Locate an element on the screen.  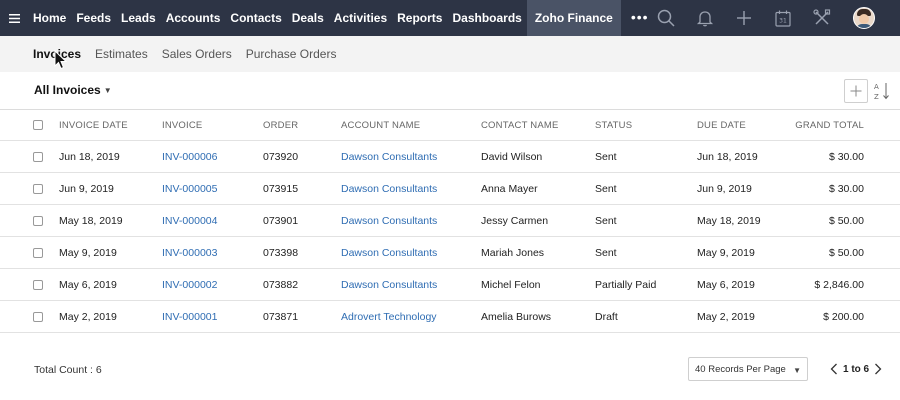
status-cell: Partially Paid is located at coordinates (626, 284).